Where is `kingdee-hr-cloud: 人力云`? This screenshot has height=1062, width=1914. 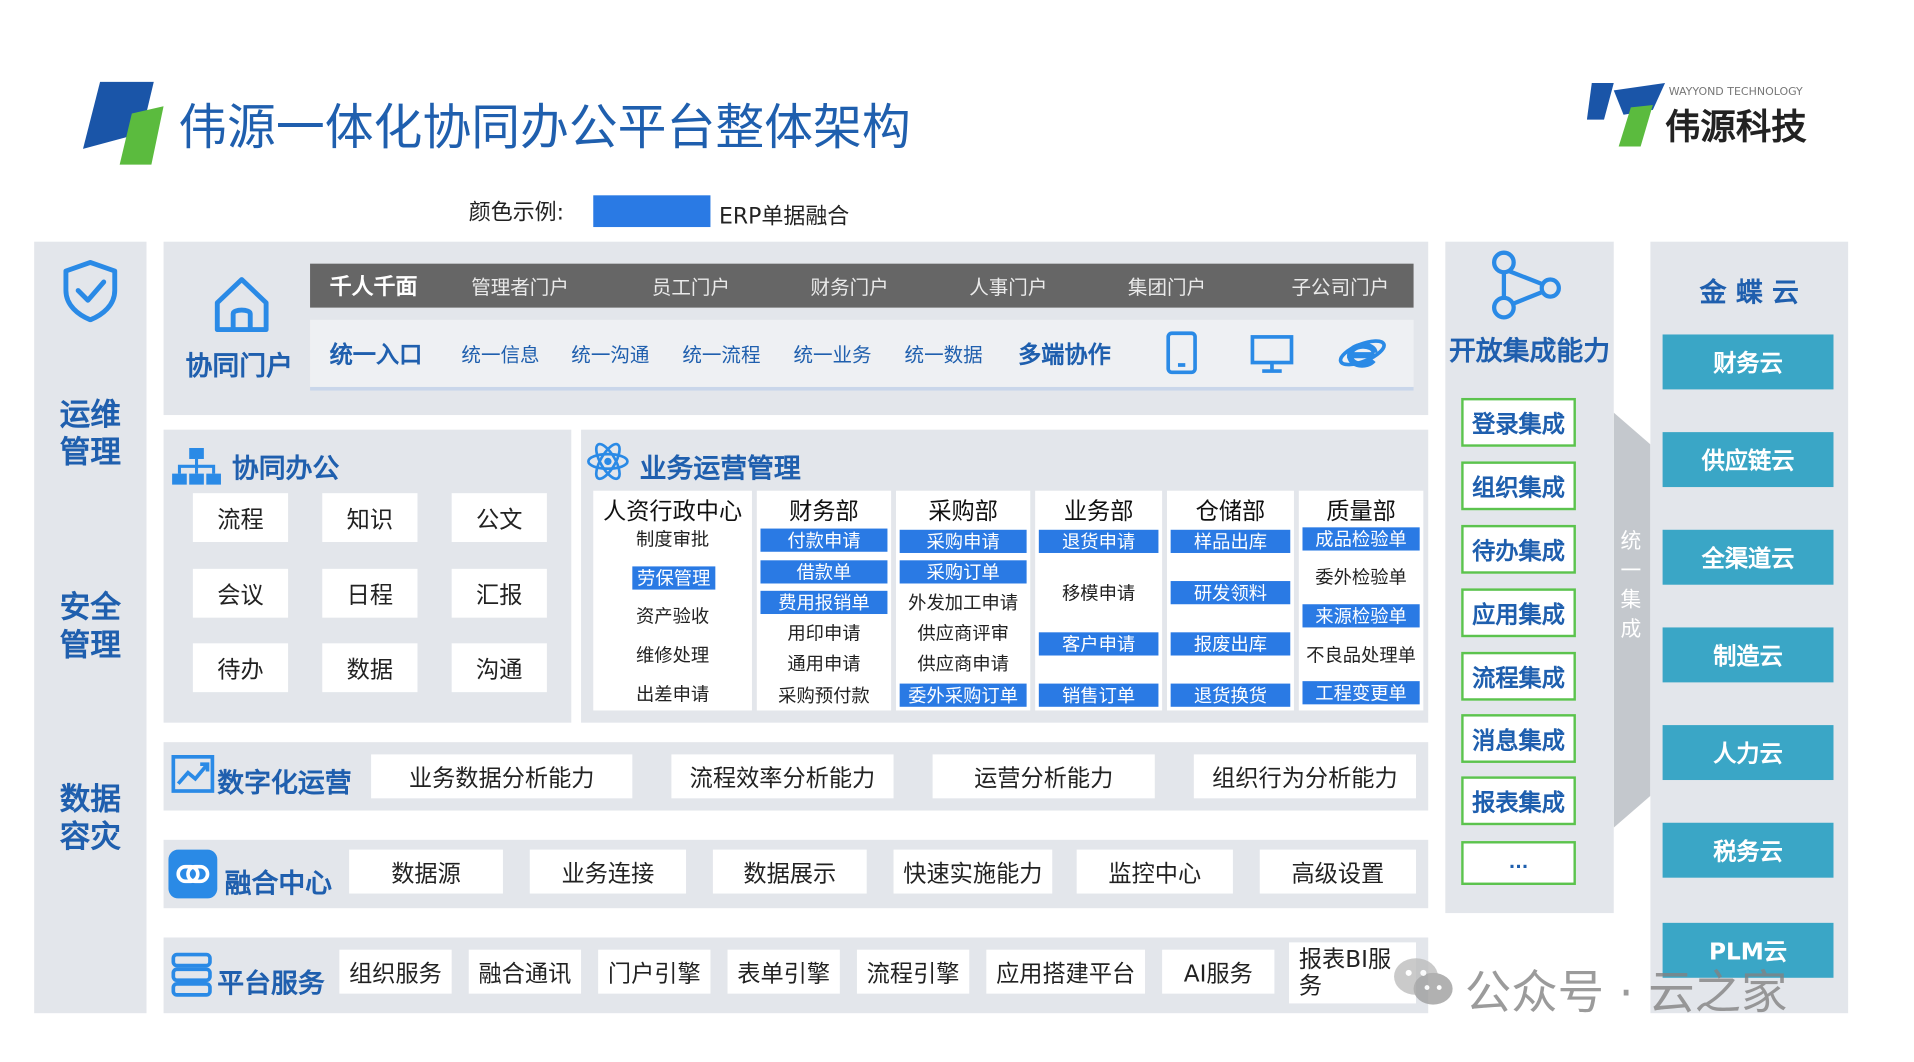 kingdee-hr-cloud: 人力云 is located at coordinates (1748, 753).